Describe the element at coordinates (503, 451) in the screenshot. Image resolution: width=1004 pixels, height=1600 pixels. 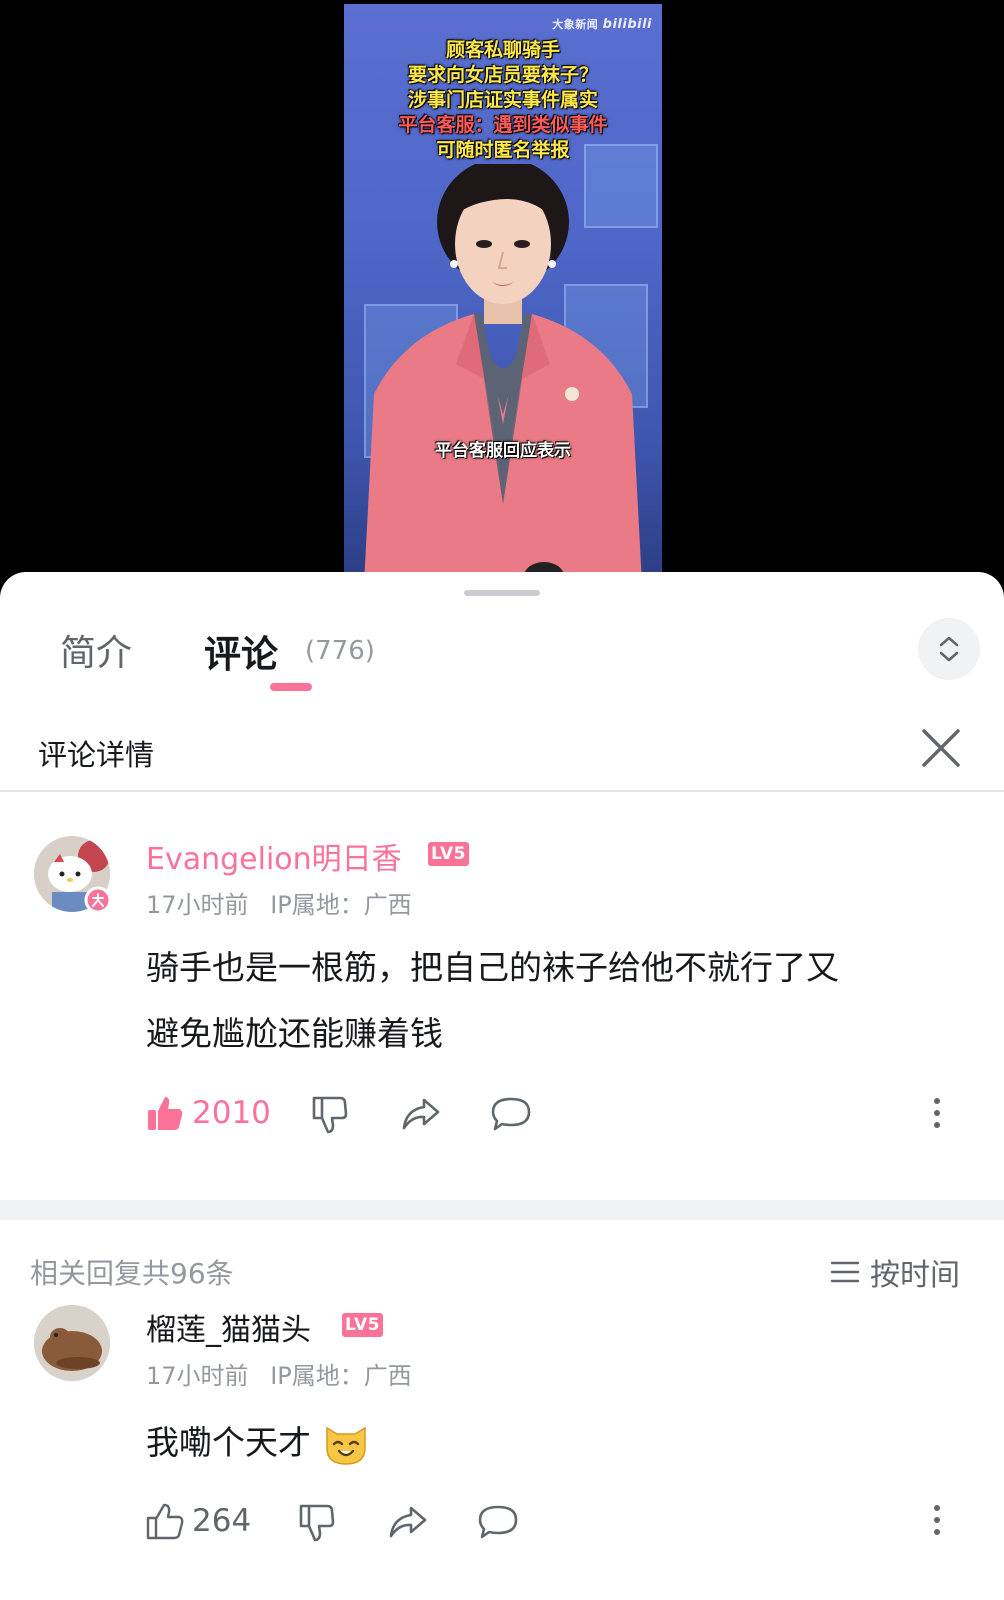
I see `video-subtitle: 平台客服回应表示` at that location.